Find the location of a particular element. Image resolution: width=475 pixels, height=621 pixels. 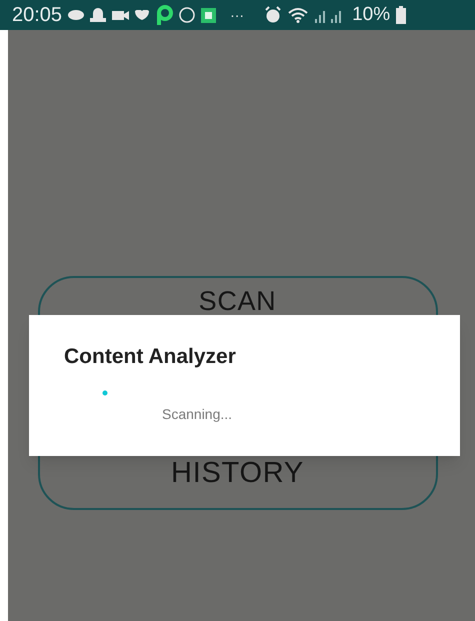

progress-spinner is located at coordinates (105, 393).